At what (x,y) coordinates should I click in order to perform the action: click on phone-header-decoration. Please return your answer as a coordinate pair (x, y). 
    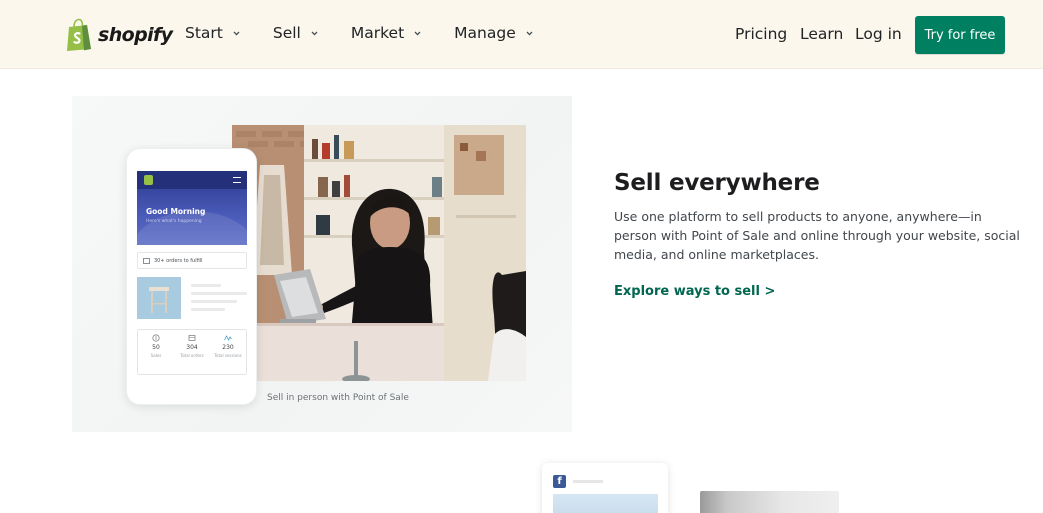
    Looking at the image, I should click on (192, 228).